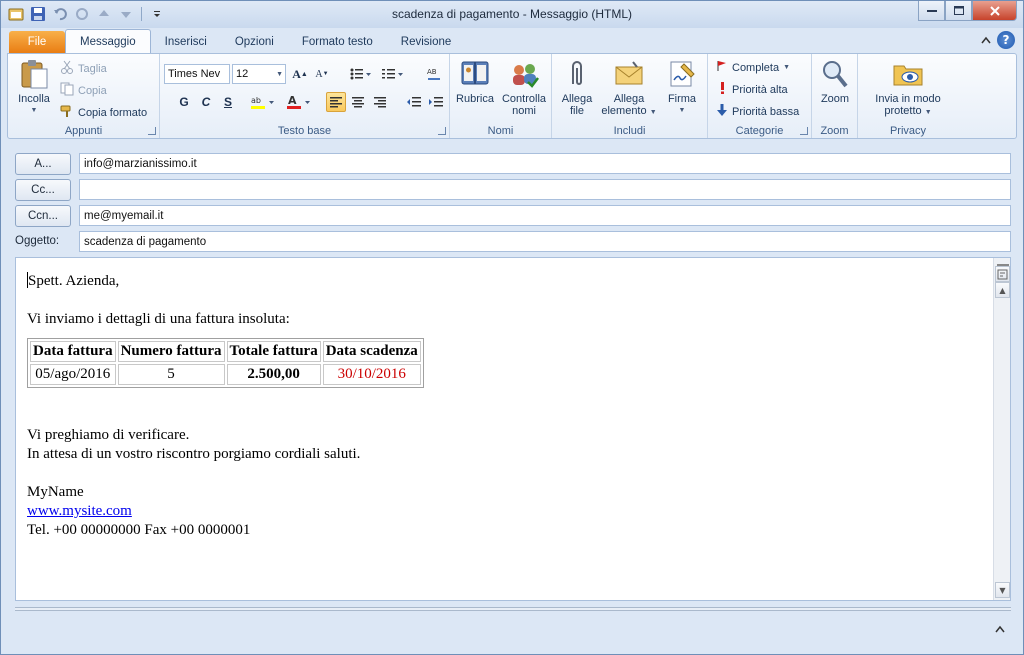 This screenshot has height=655, width=1024. What do you see at coordinates (103, 112) in the screenshot?
I see `format-painter-button: Copia formato` at bounding box center [103, 112].